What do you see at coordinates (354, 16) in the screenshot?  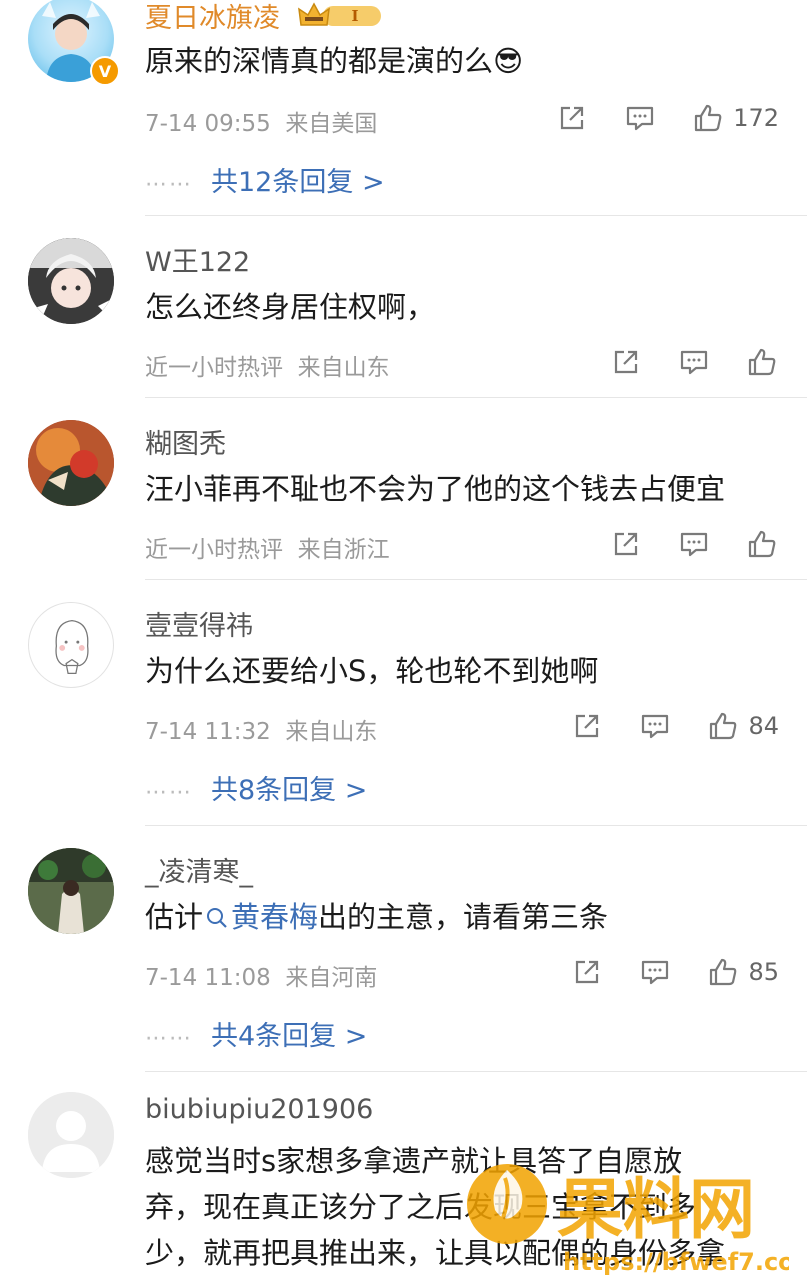 I see `badge-level-text: I` at bounding box center [354, 16].